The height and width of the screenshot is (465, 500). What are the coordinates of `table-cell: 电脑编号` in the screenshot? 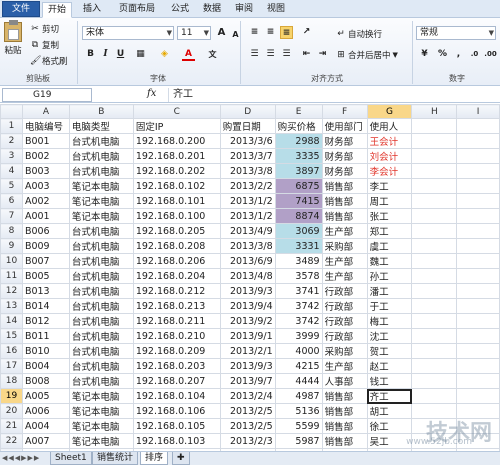 It's located at (45, 126).